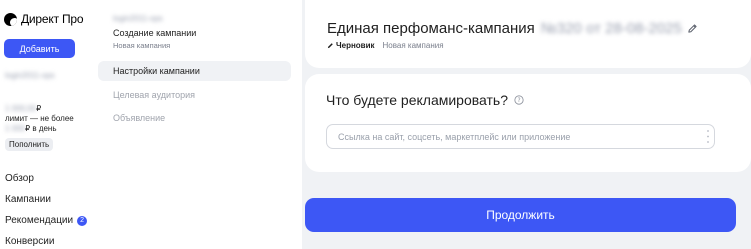  What do you see at coordinates (39, 118) in the screenshot?
I see `limit-text: лимит — не более` at bounding box center [39, 118].